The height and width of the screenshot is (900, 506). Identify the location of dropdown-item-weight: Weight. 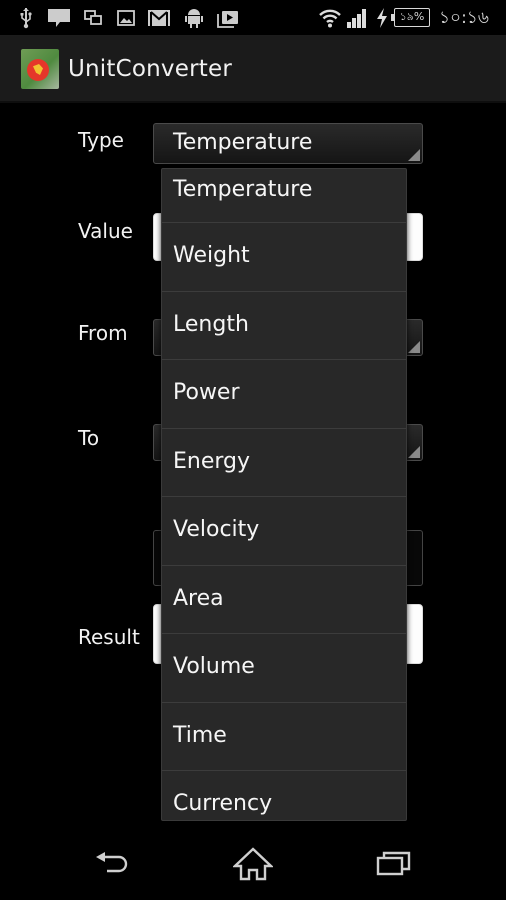
(284, 257).